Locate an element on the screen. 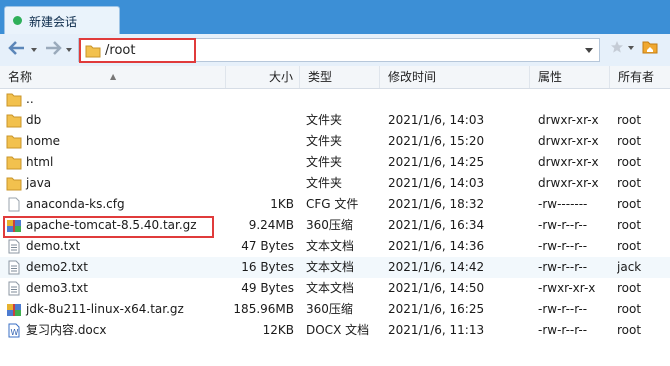  column-header-size: 大小 is located at coordinates (263, 77).